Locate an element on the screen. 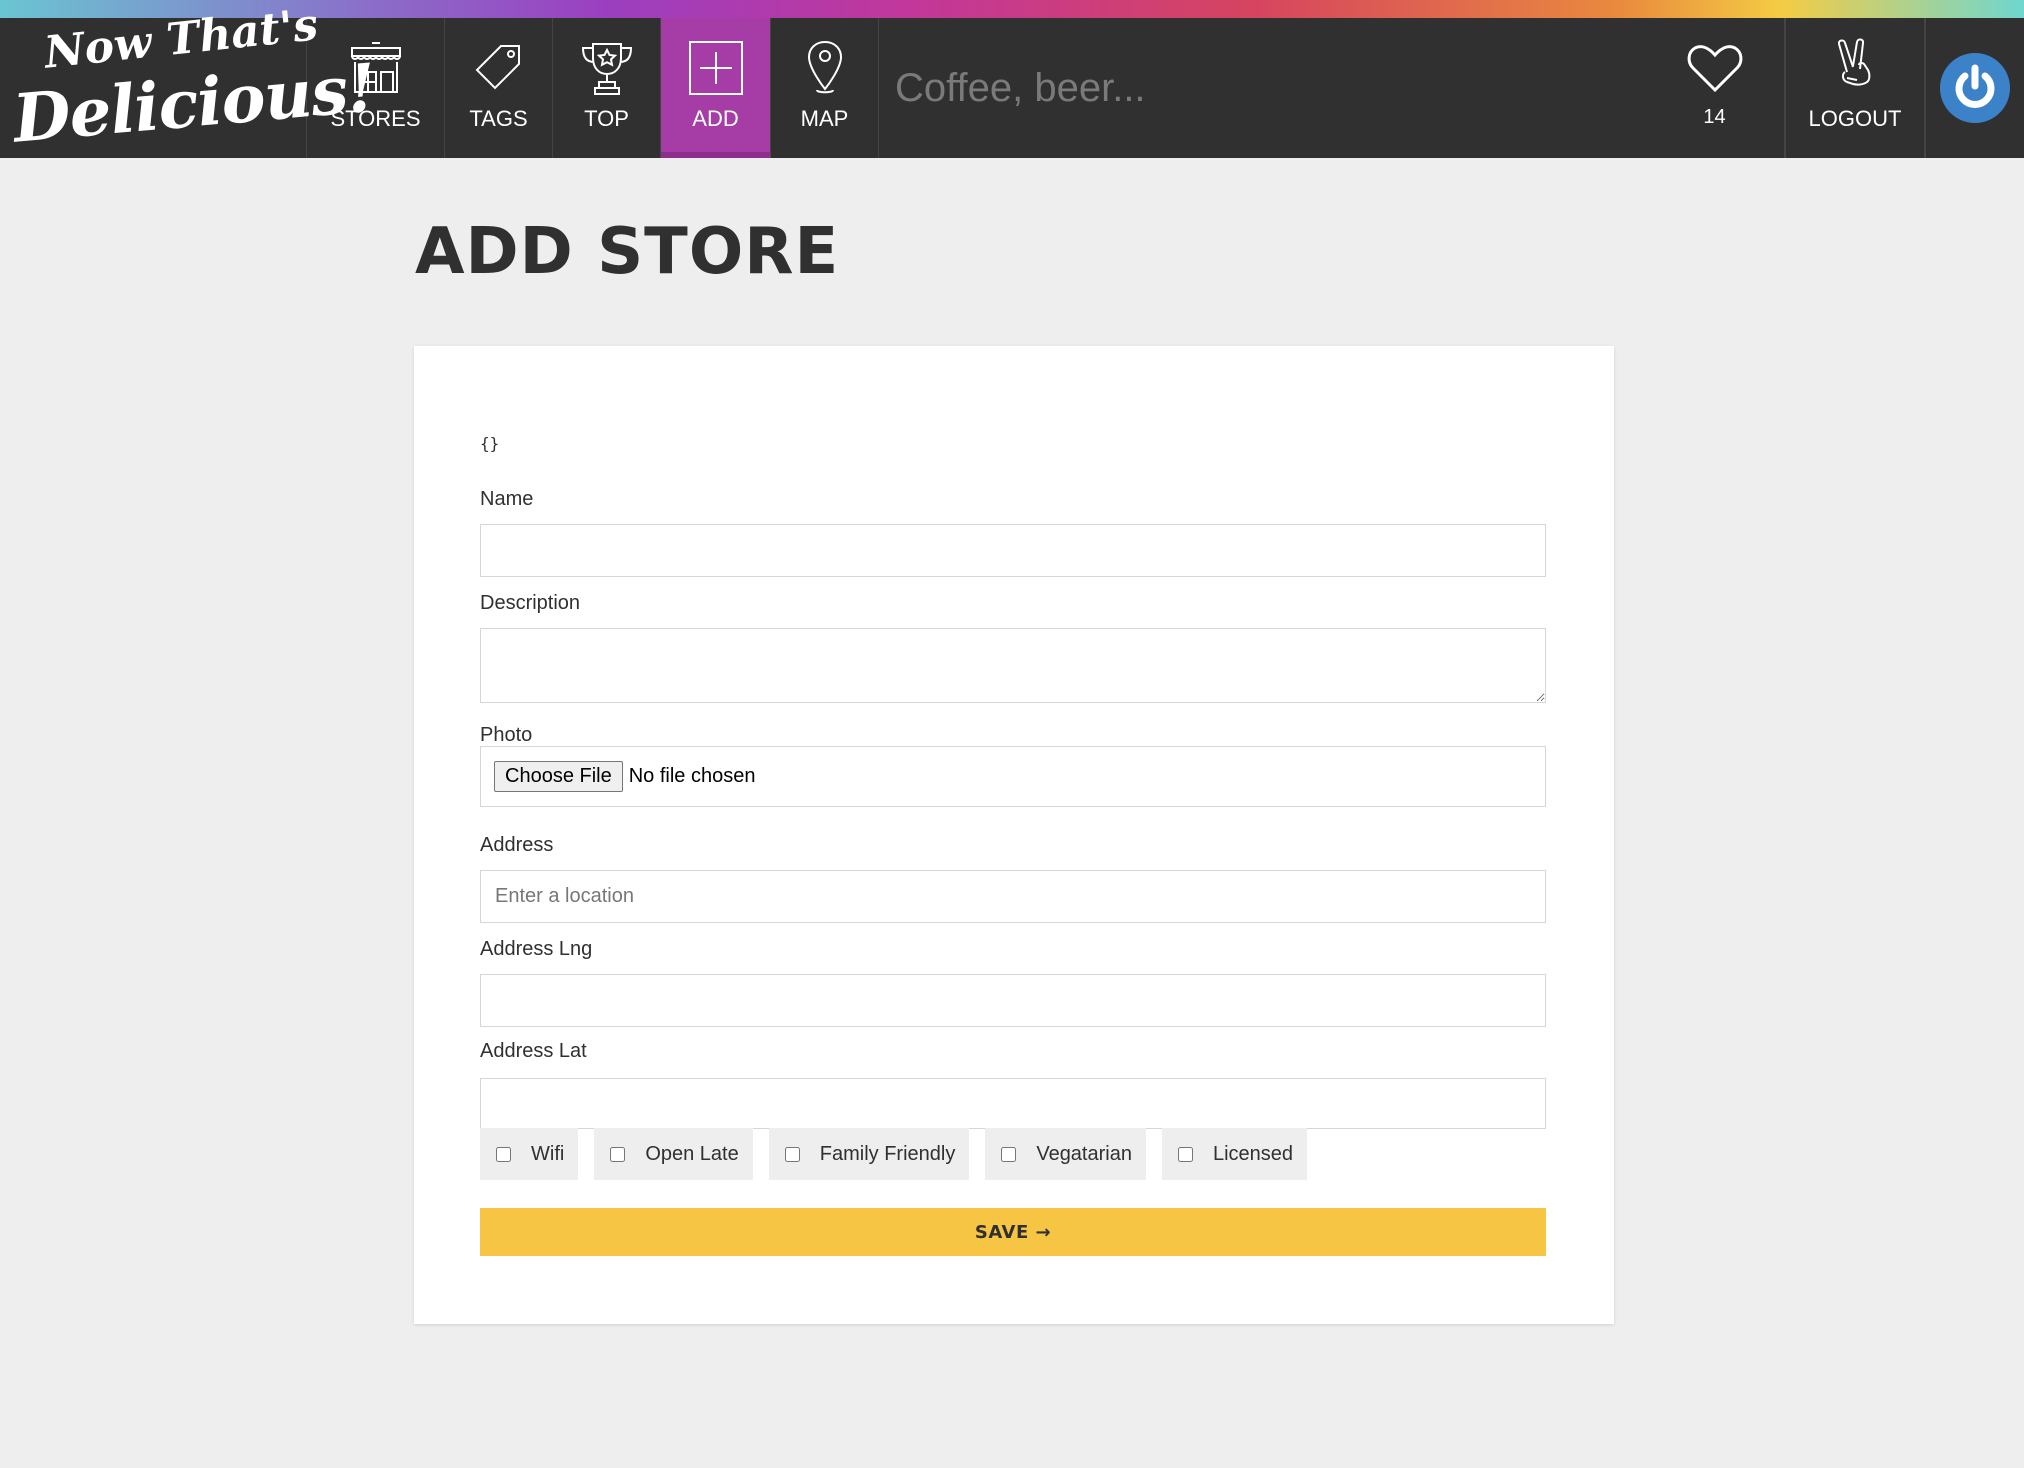  search-input is located at coordinates (1245, 88).